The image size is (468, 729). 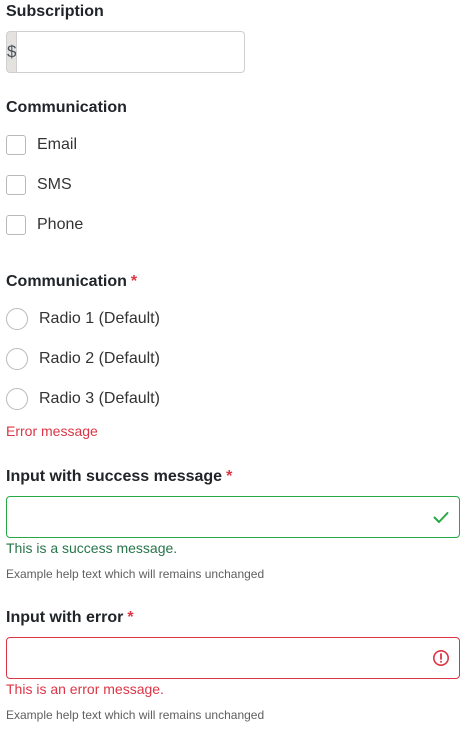 I want to click on checkbox-option-email: Email, so click(x=41, y=145).